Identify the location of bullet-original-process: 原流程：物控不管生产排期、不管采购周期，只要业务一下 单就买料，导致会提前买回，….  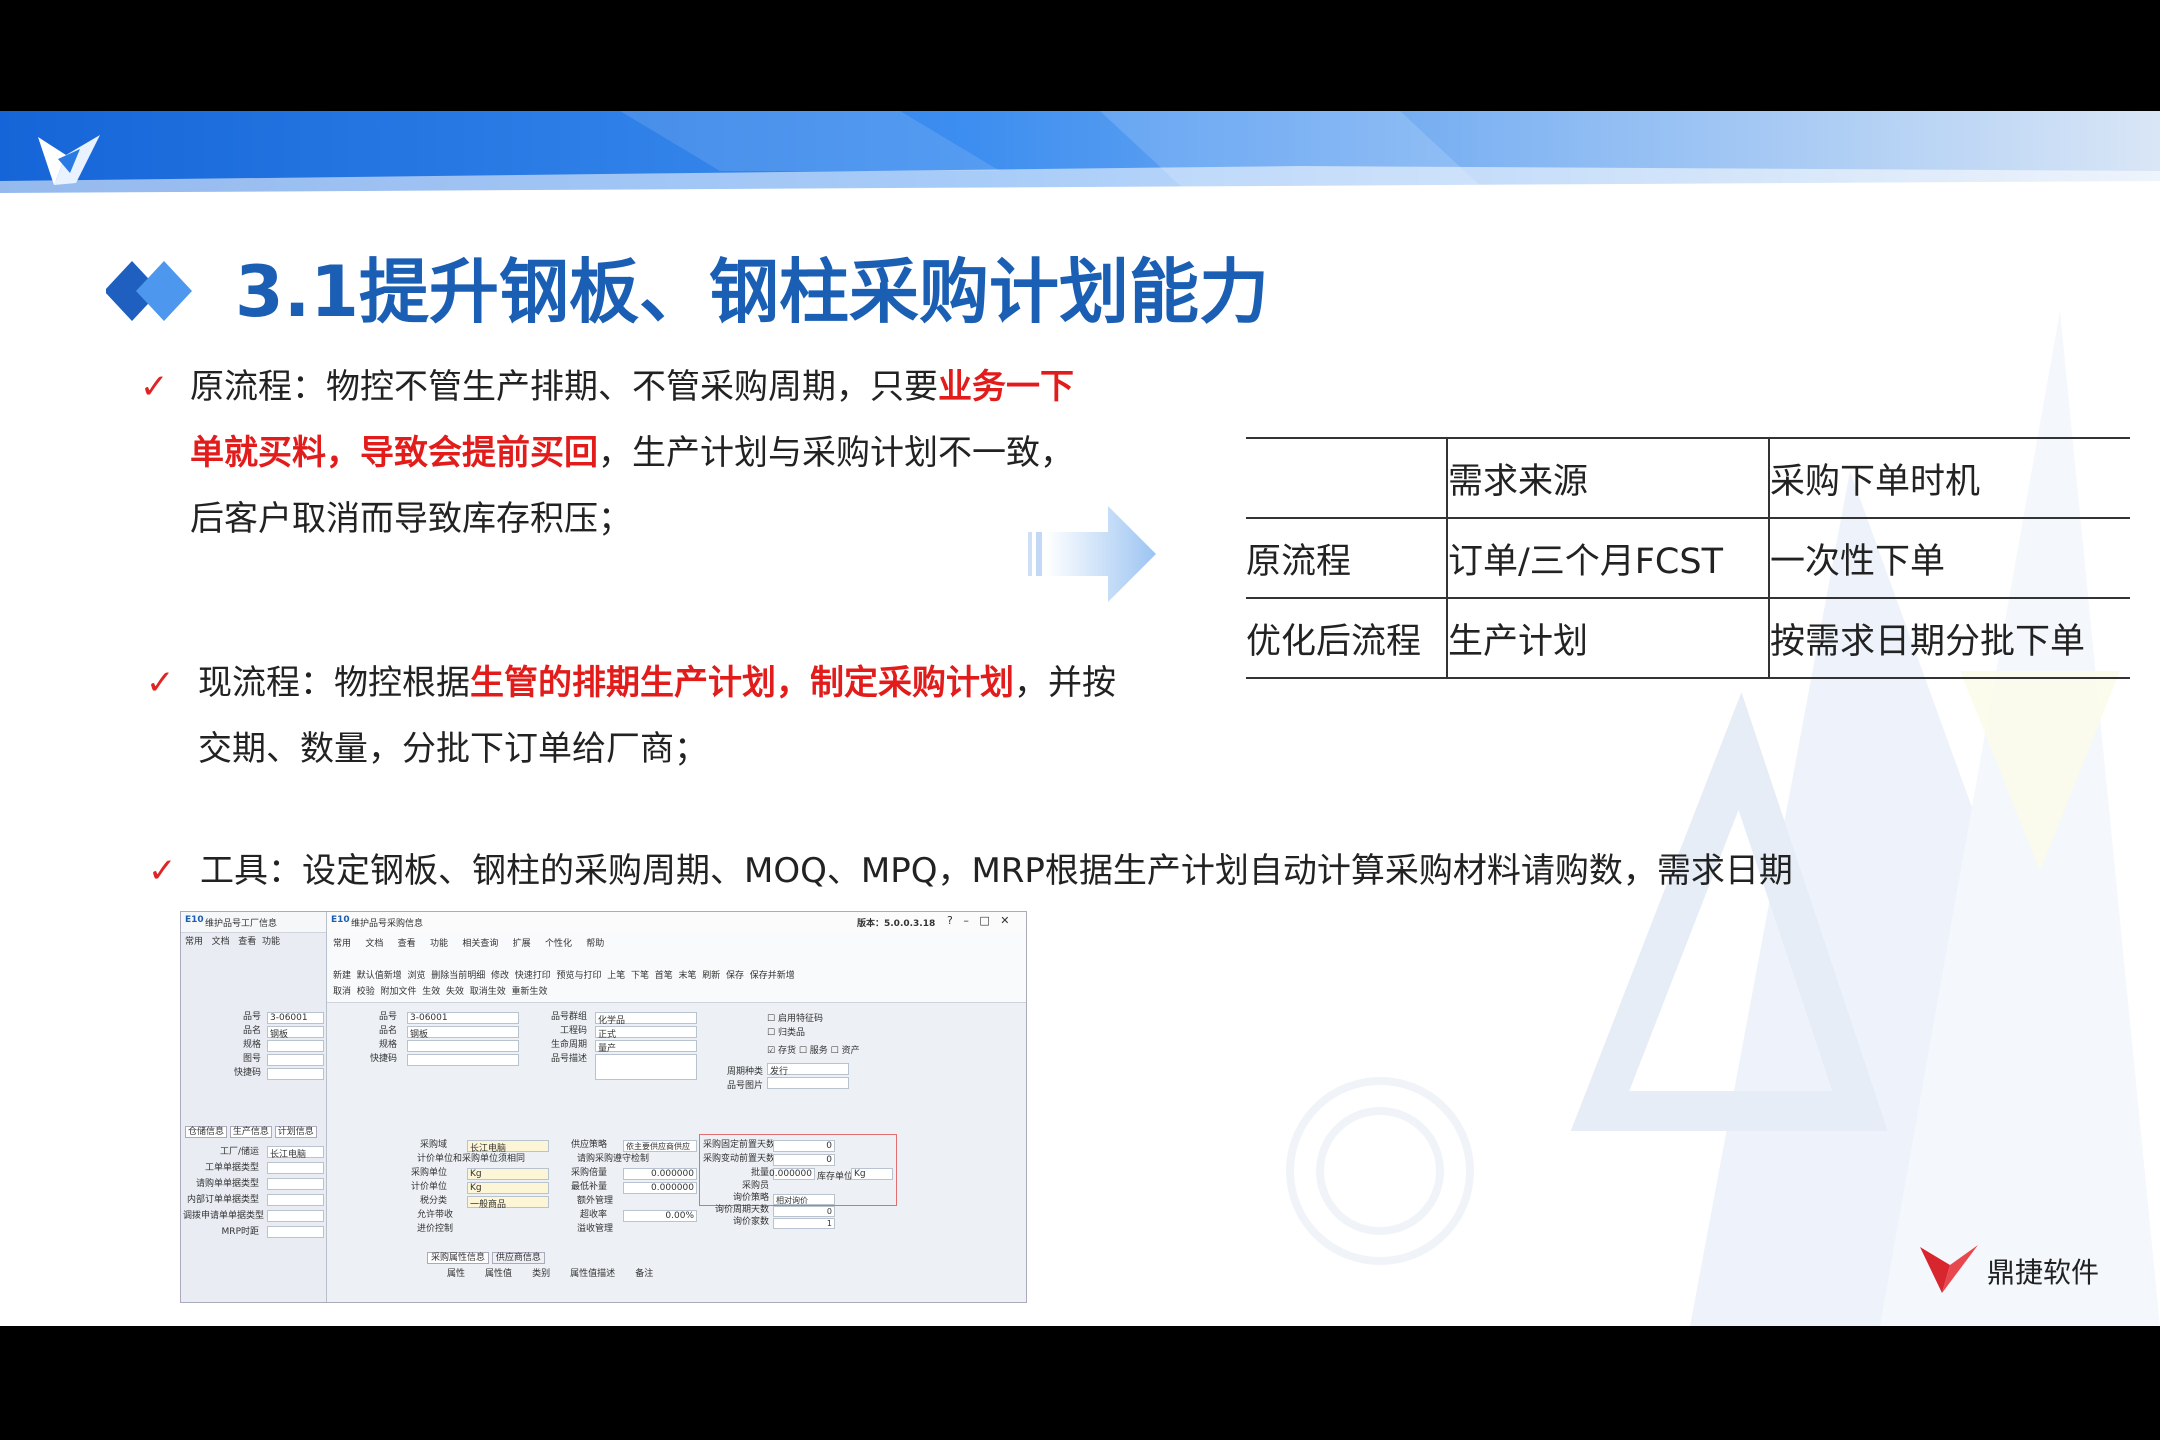
(632, 453).